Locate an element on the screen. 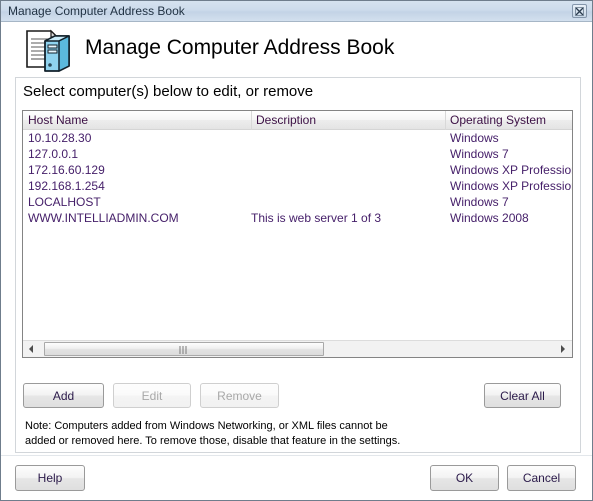  add-button-label: Add is located at coordinates (63, 395).